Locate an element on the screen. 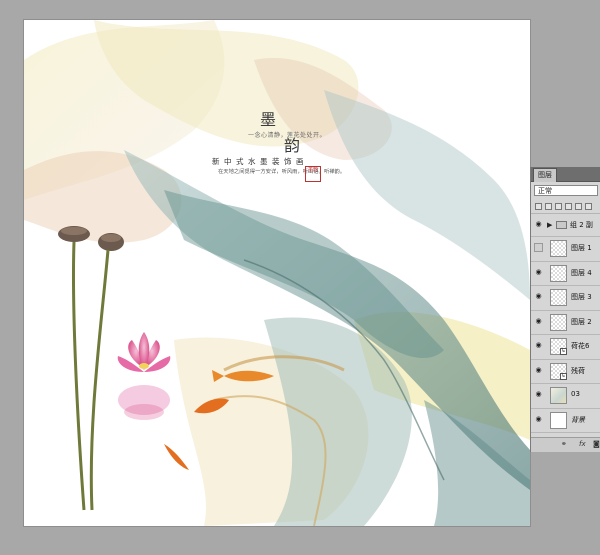 Image resolution: width=600 pixels, height=555 pixels. blend-mode-row: 正常 is located at coordinates (565, 191).